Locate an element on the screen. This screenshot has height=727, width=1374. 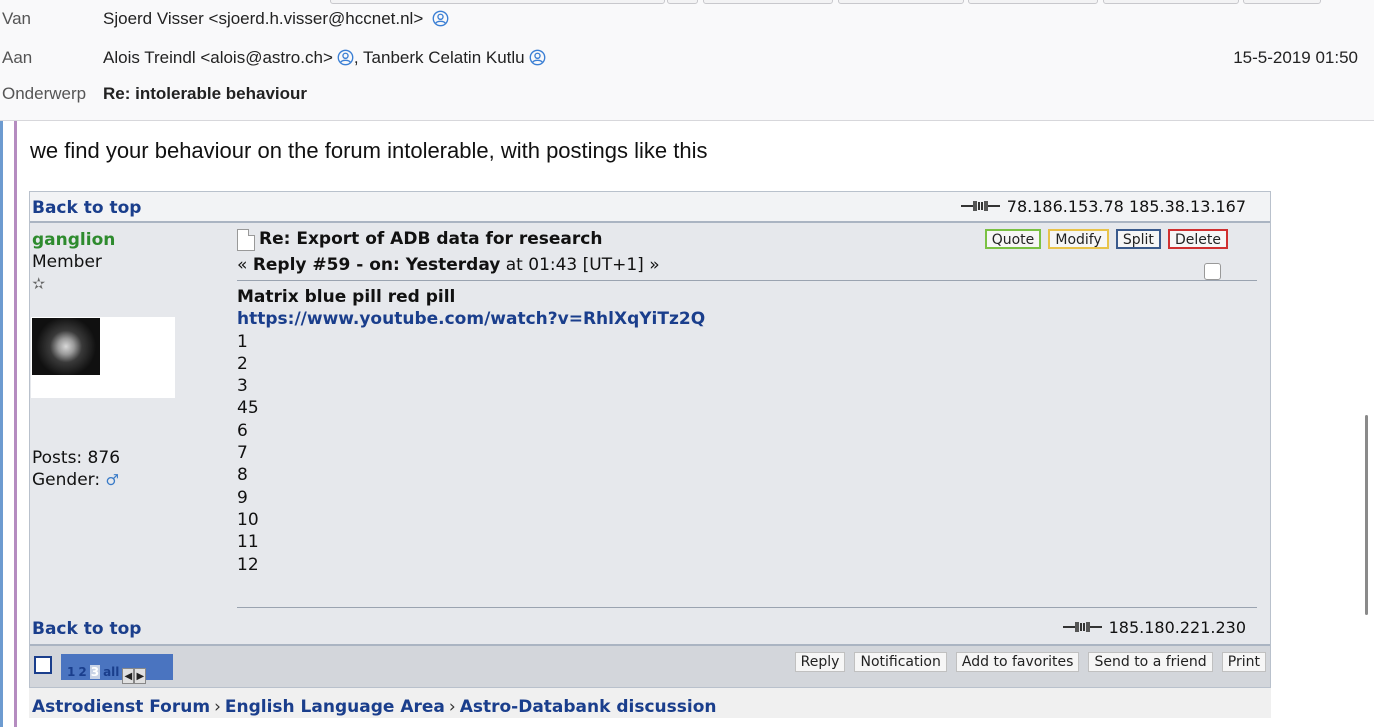
post-title: Re: Export of ADB data for research is located at coordinates (430, 239).